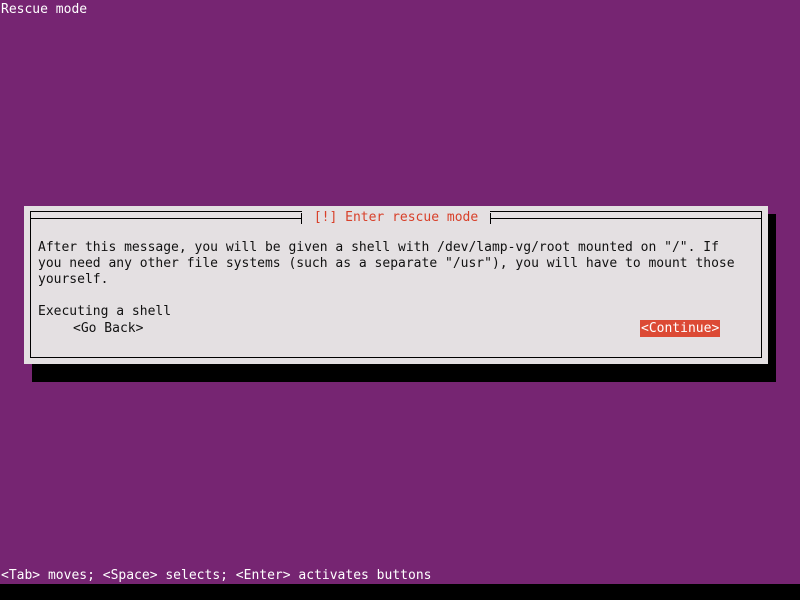 The height and width of the screenshot is (600, 800). I want to click on dialog-button-row: <Go Back> <Continue>, so click(400, 329).